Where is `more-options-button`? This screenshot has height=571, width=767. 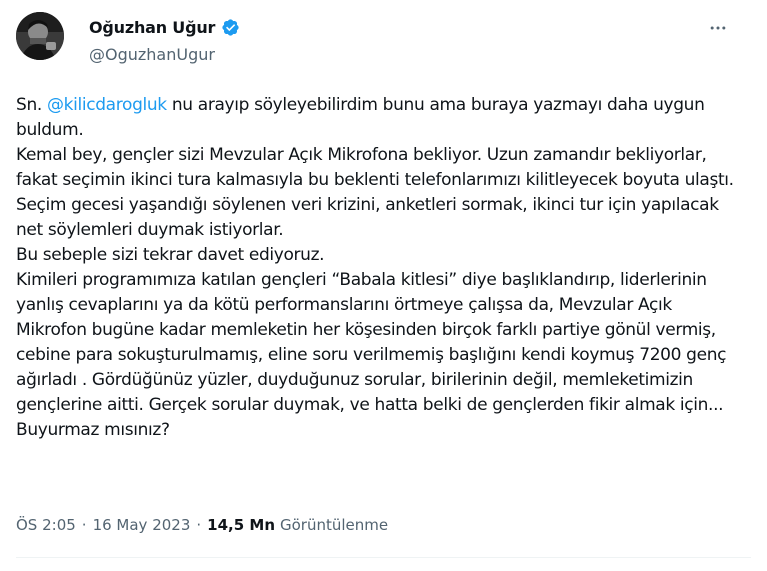
more-options-button is located at coordinates (718, 28).